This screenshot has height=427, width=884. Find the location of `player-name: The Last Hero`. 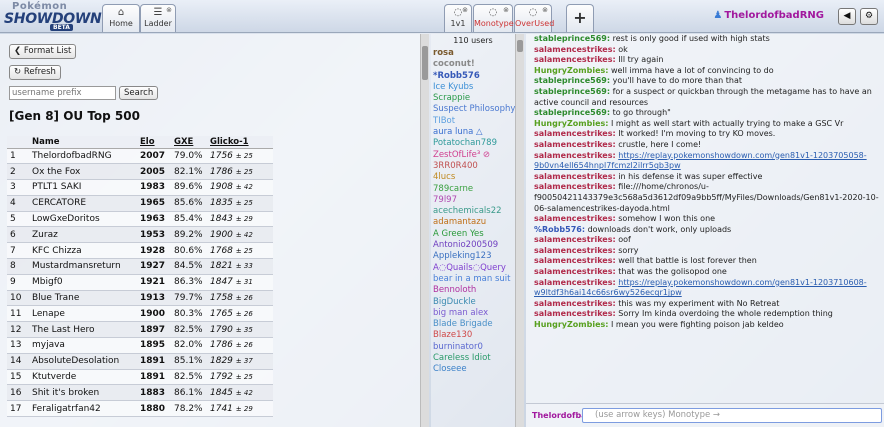

player-name: The Last Hero is located at coordinates (83, 330).